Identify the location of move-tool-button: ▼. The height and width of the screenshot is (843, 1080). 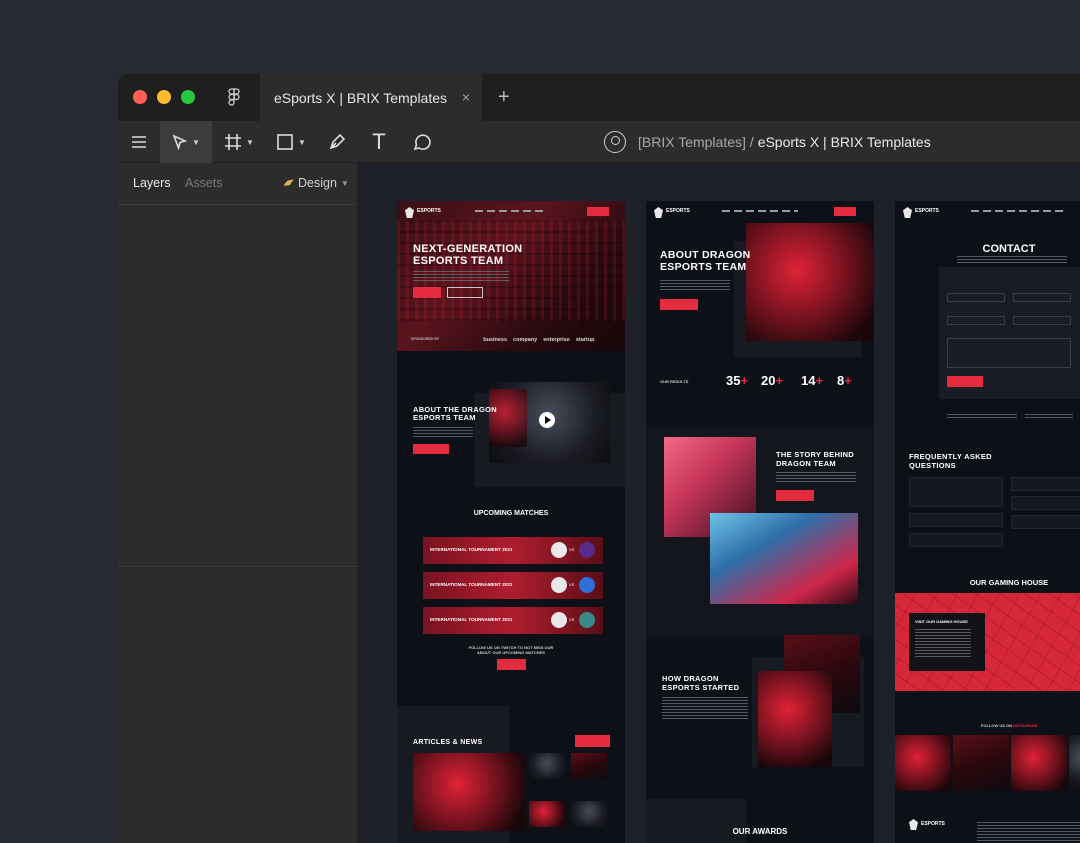
(186, 142).